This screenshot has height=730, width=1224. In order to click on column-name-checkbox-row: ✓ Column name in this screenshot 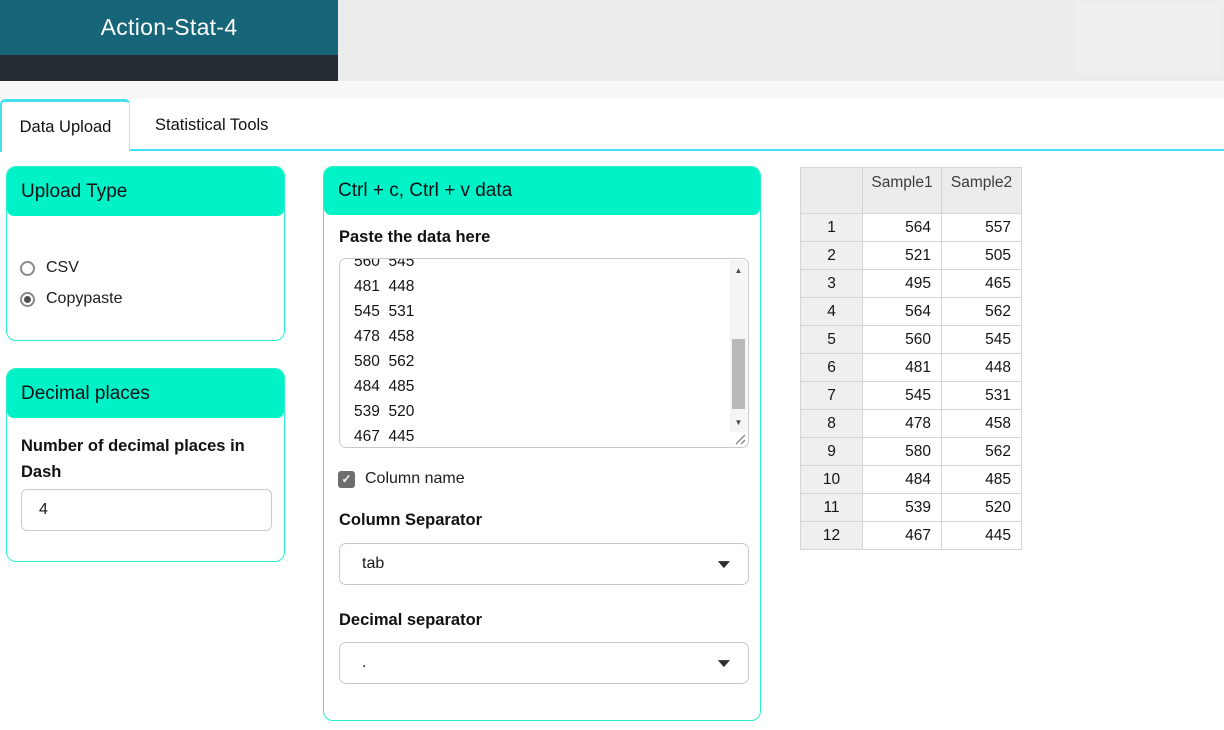, I will do `click(401, 479)`.